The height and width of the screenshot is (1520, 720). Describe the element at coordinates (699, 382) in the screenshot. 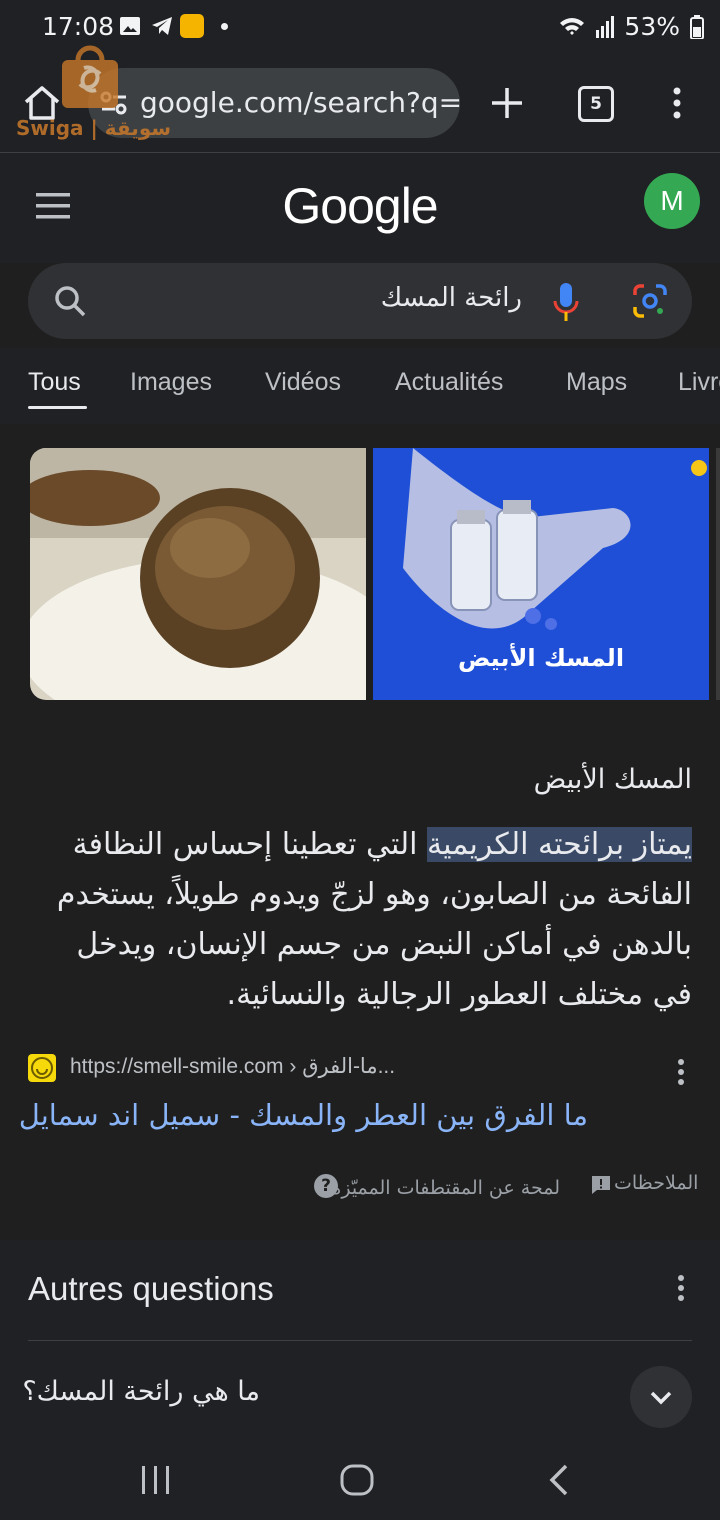

I see `tab-books: Livres` at that location.